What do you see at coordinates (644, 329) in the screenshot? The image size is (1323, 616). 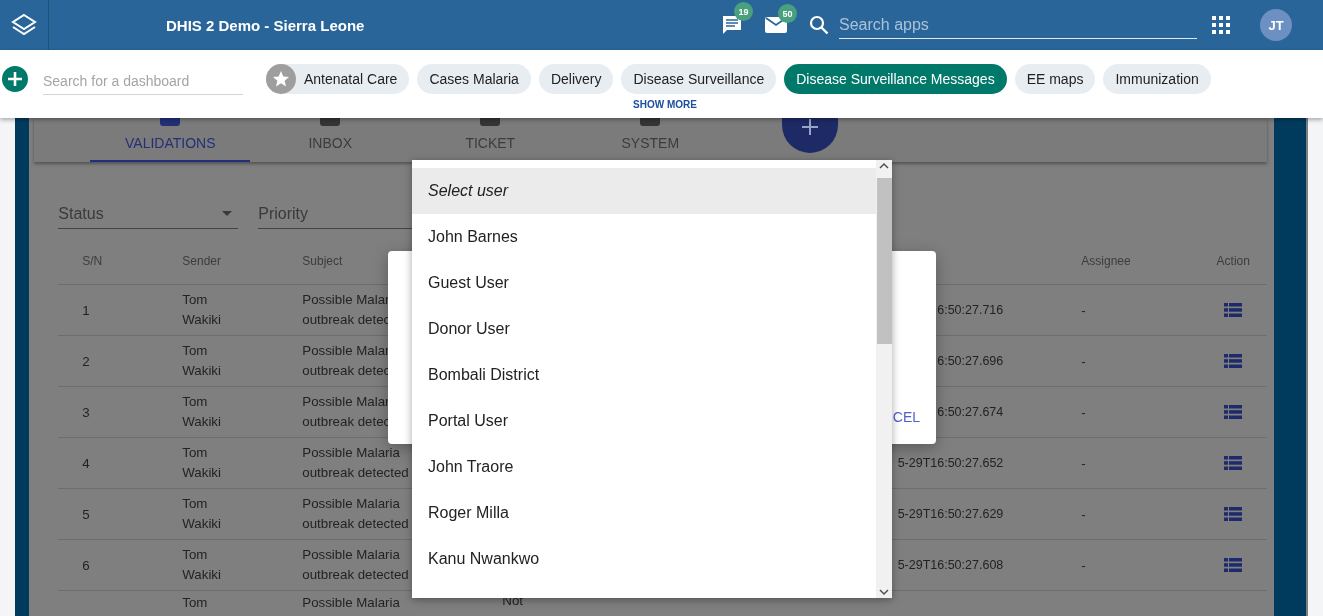 I see `dropdown-option: Donor User` at bounding box center [644, 329].